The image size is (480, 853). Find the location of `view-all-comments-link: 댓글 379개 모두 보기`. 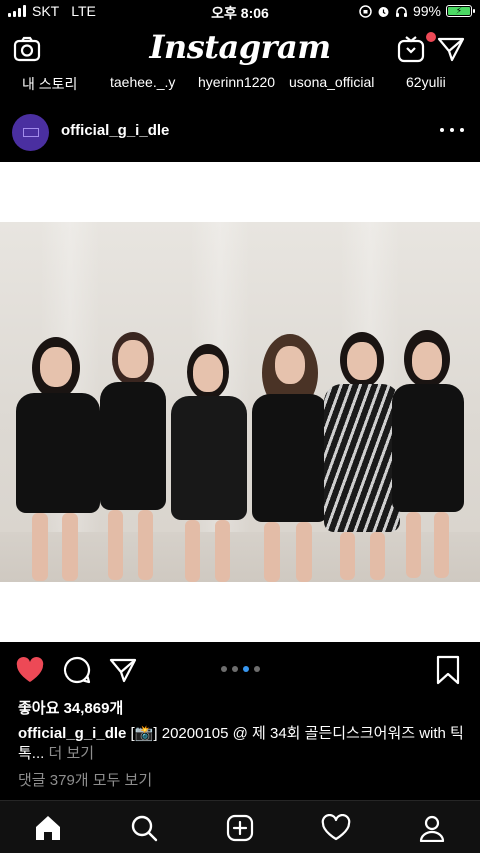

view-all-comments-link: 댓글 379개 모두 보기 is located at coordinates (85, 779).